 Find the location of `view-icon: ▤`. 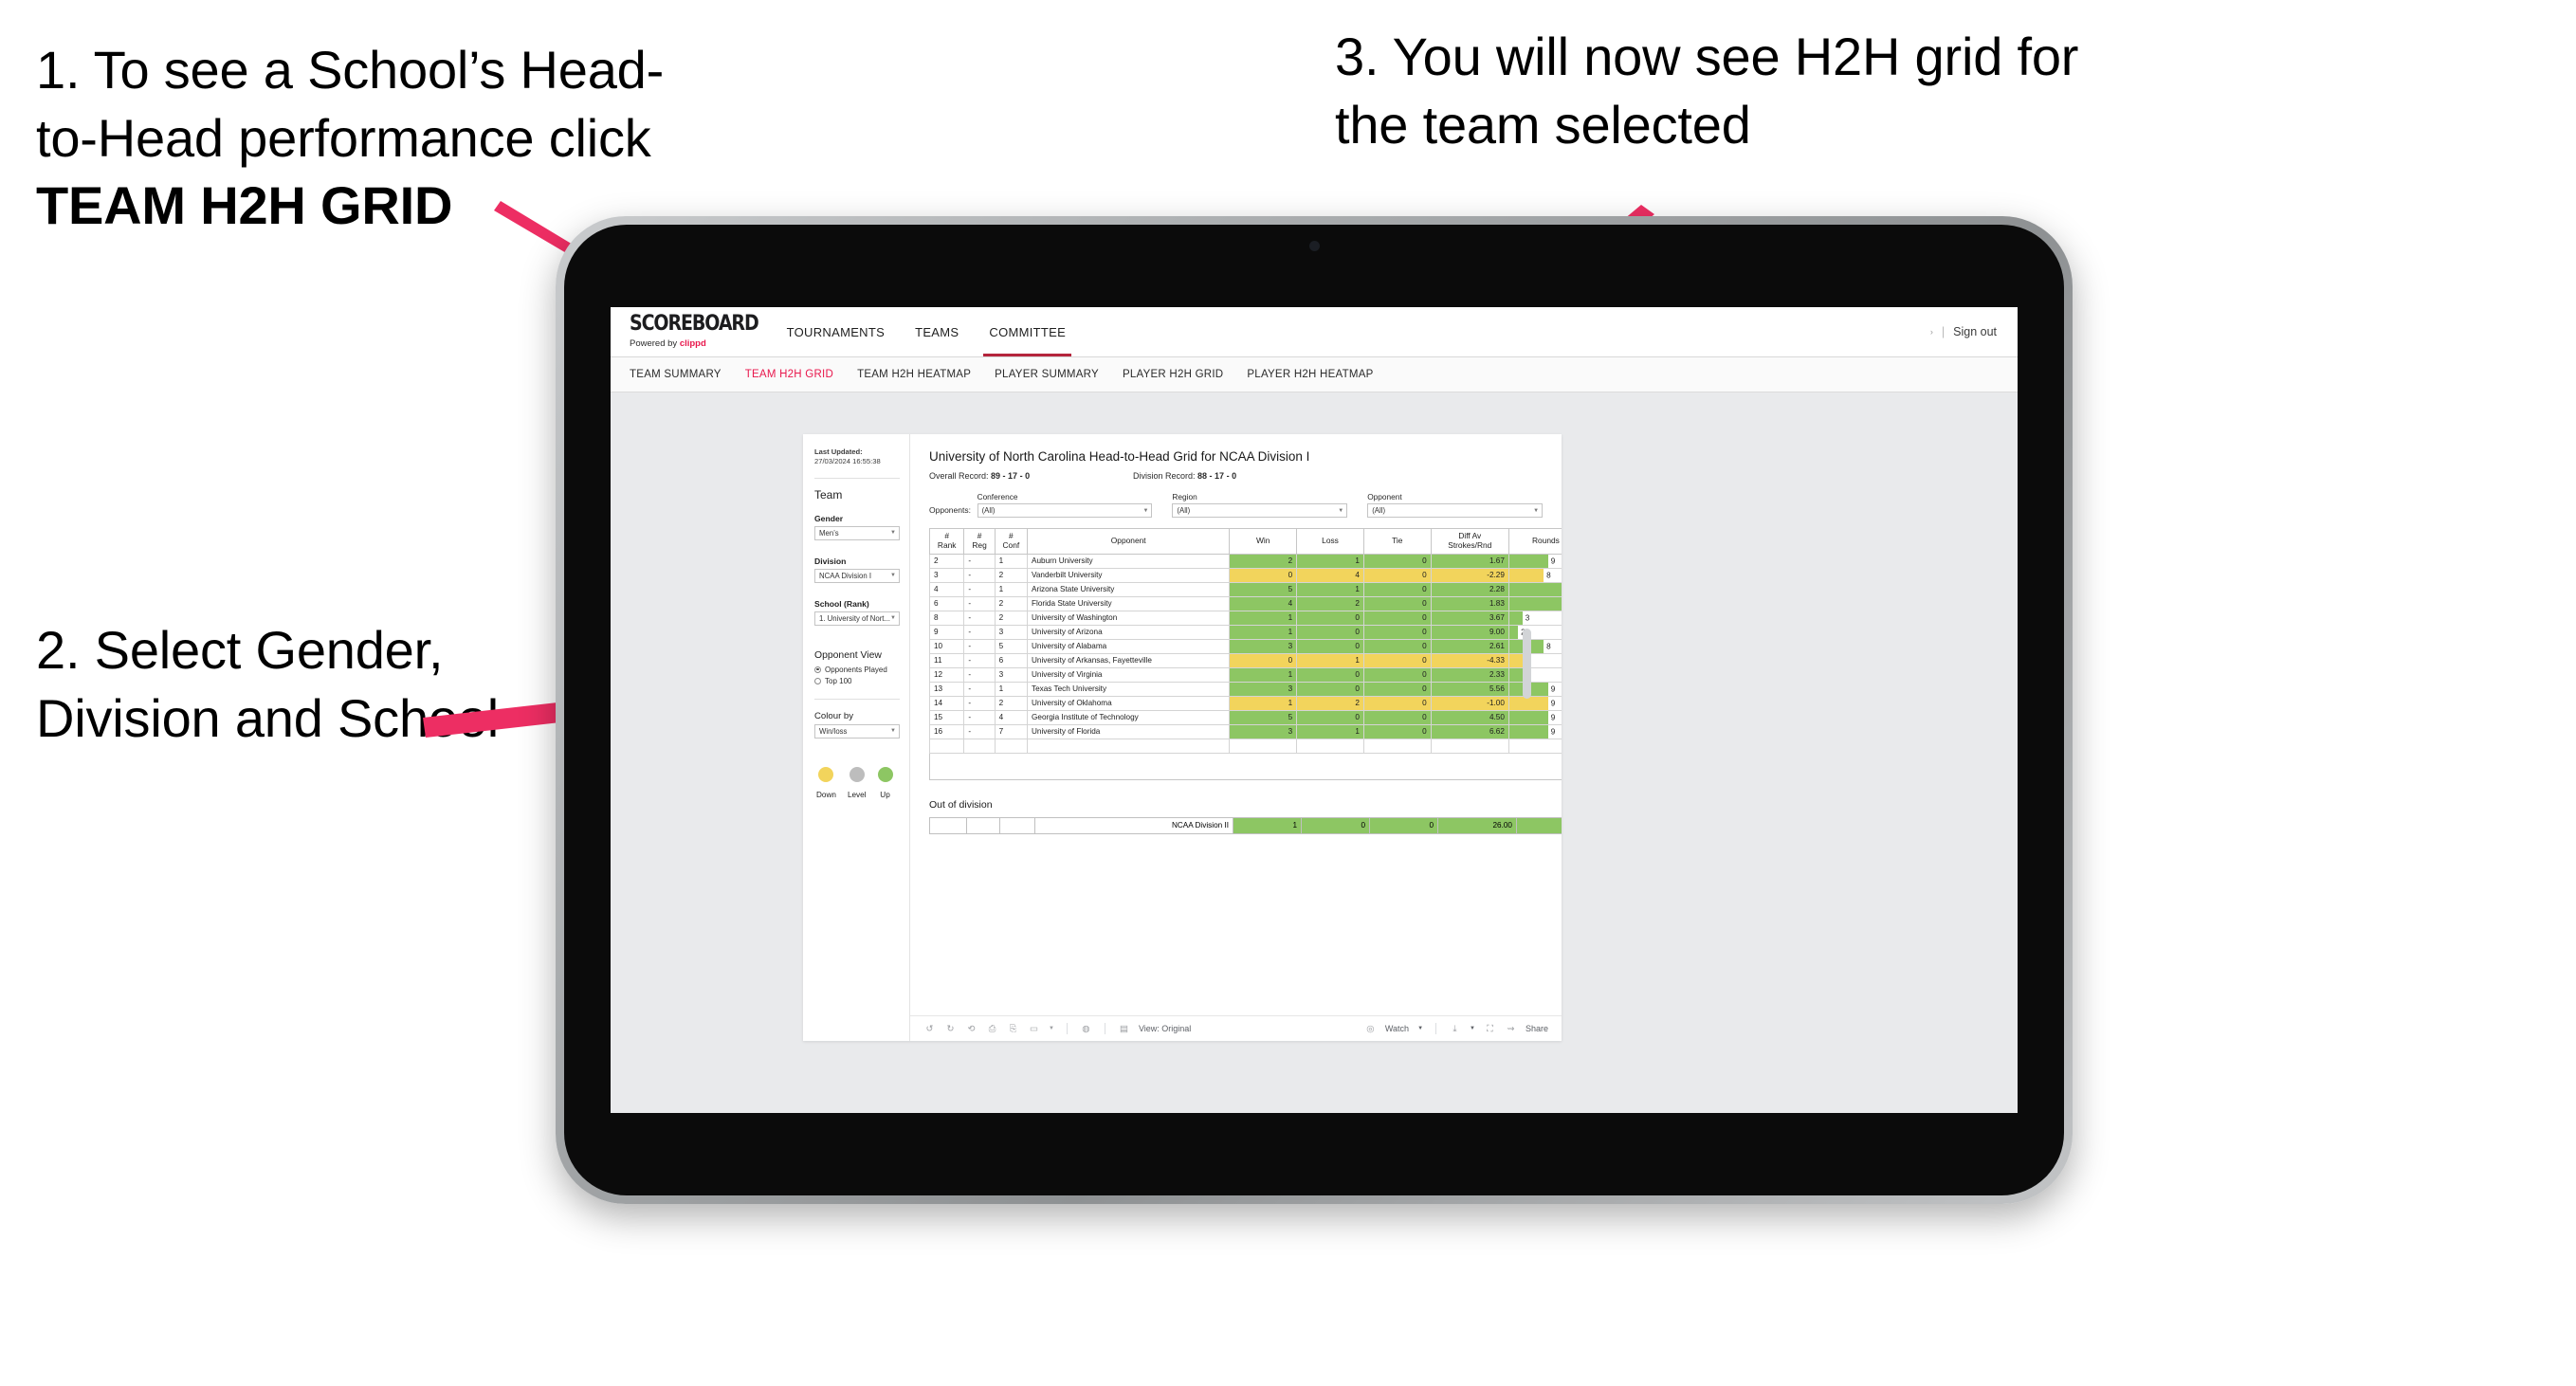

view-icon: ▤ is located at coordinates (1124, 1029).